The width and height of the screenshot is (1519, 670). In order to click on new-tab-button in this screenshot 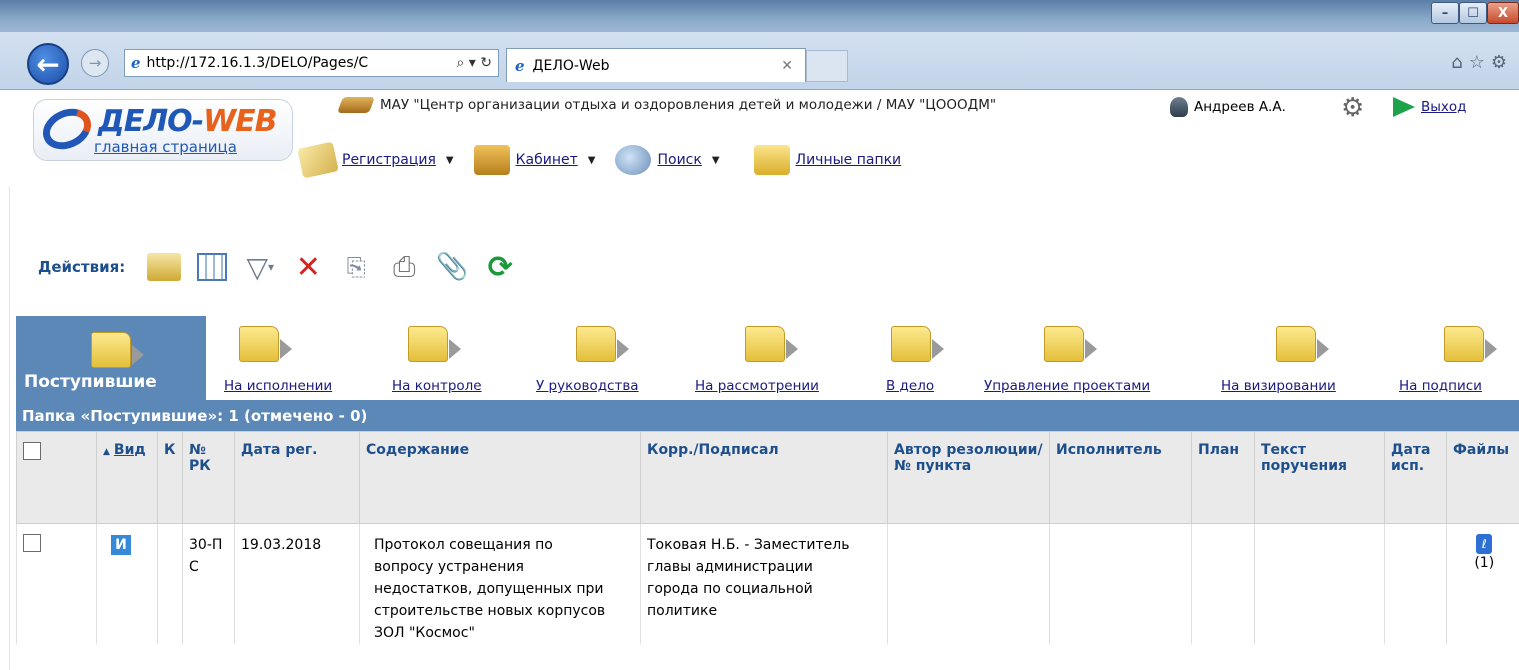, I will do `click(827, 66)`.